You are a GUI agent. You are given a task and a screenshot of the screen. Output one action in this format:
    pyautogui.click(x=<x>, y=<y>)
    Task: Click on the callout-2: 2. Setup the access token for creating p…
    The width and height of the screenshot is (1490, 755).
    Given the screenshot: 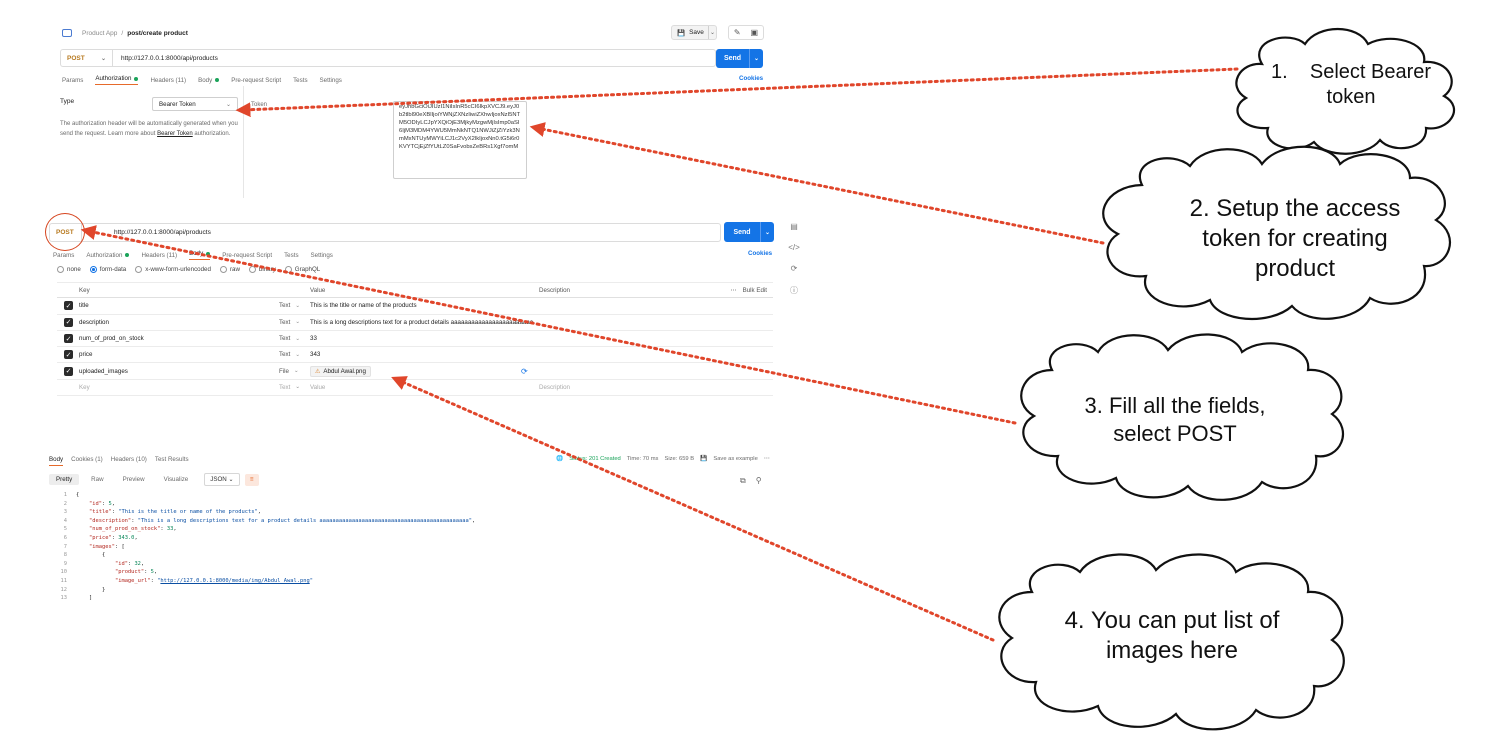 What is the action you would take?
    pyautogui.click(x=1295, y=239)
    